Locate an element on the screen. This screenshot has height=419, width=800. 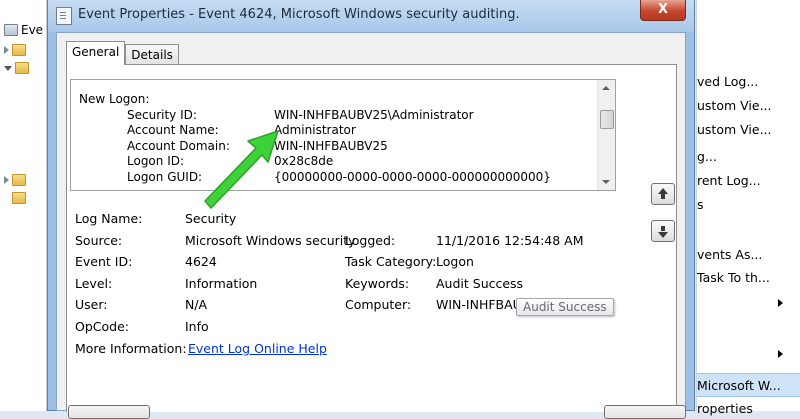
action-item: roperties is located at coordinates (748, 408).